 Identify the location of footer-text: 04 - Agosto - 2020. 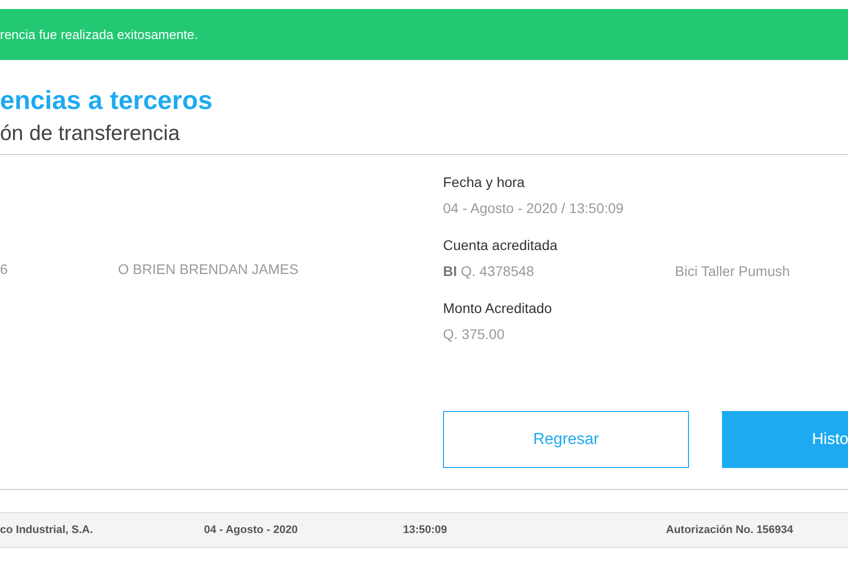
(251, 530).